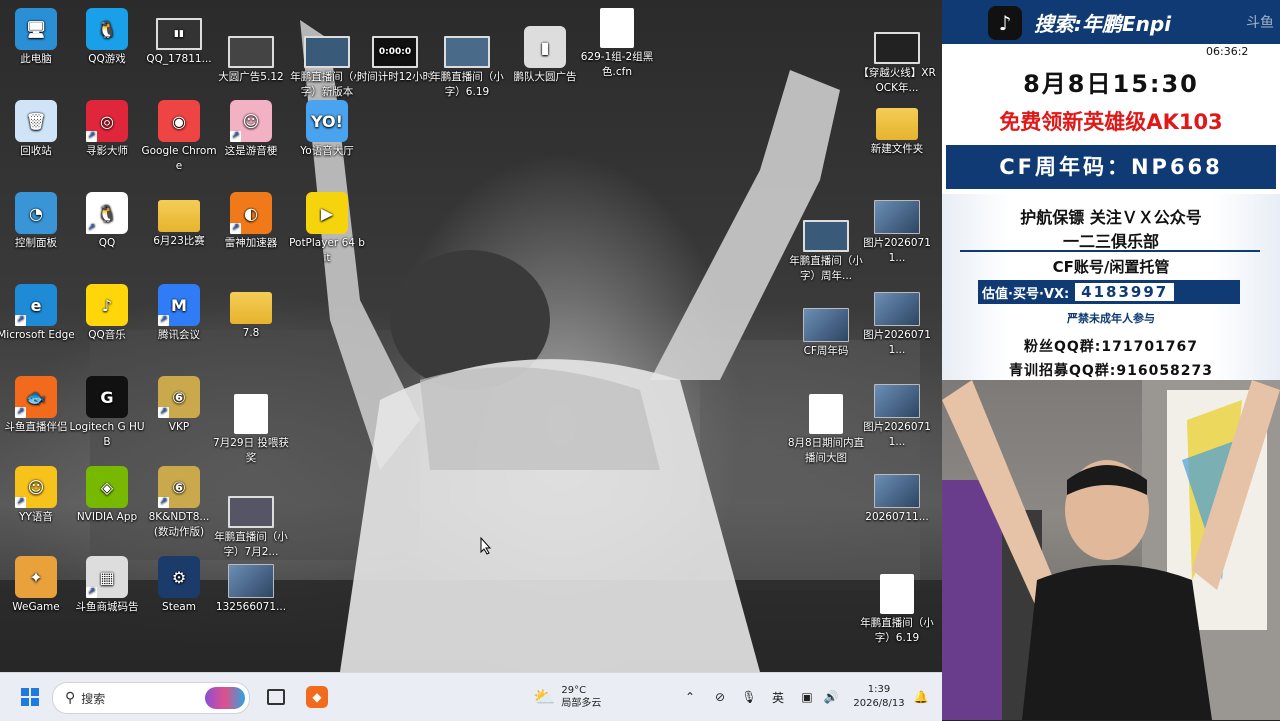 The width and height of the screenshot is (1280, 721). I want to click on weather-widget: ⛅ 29°C 局部多云, so click(578, 697).